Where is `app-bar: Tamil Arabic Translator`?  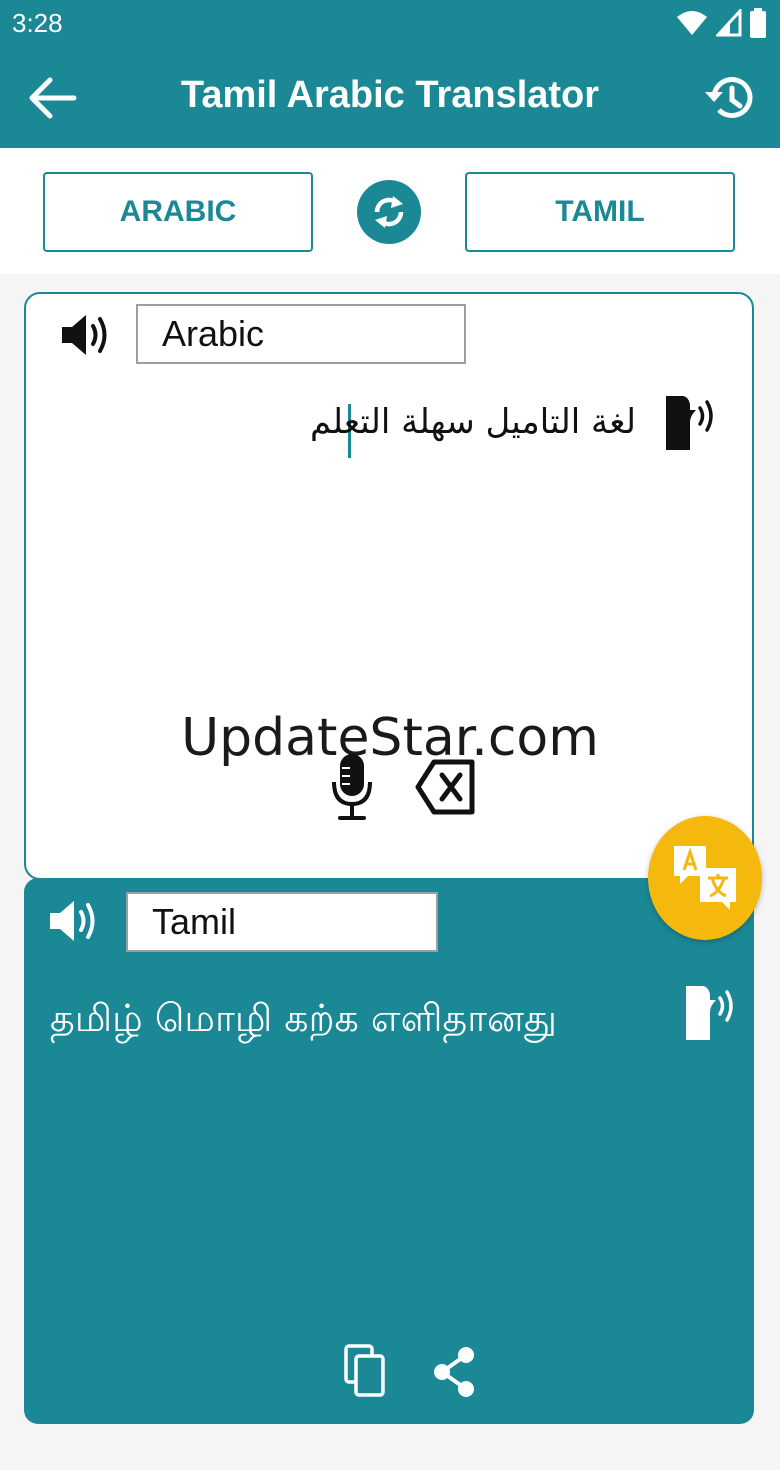
app-bar: Tamil Arabic Translator is located at coordinates (390, 98).